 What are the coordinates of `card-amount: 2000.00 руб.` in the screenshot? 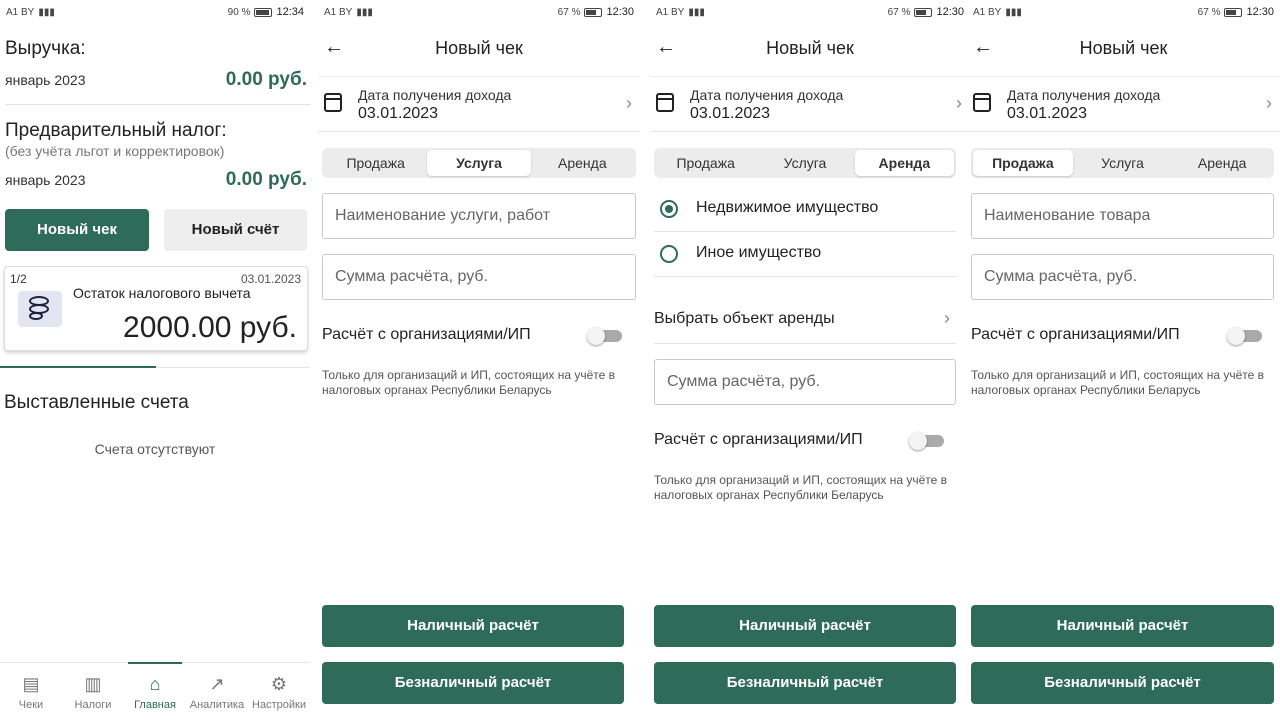 It's located at (210, 327).